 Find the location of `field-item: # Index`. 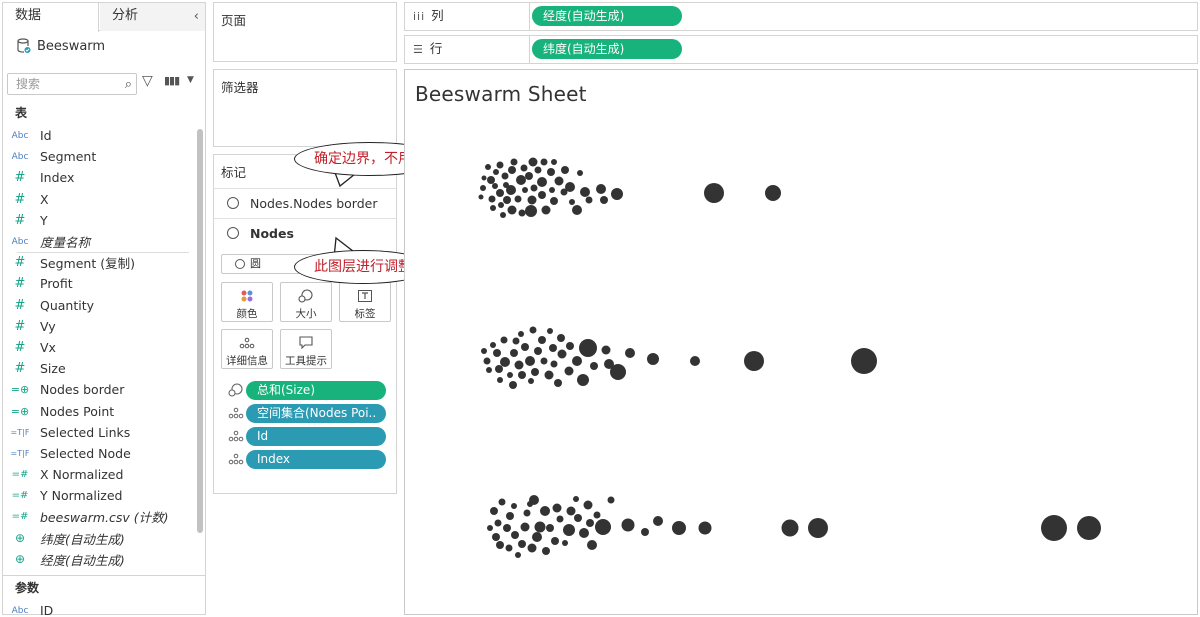

field-item: # Index is located at coordinates (98, 177).